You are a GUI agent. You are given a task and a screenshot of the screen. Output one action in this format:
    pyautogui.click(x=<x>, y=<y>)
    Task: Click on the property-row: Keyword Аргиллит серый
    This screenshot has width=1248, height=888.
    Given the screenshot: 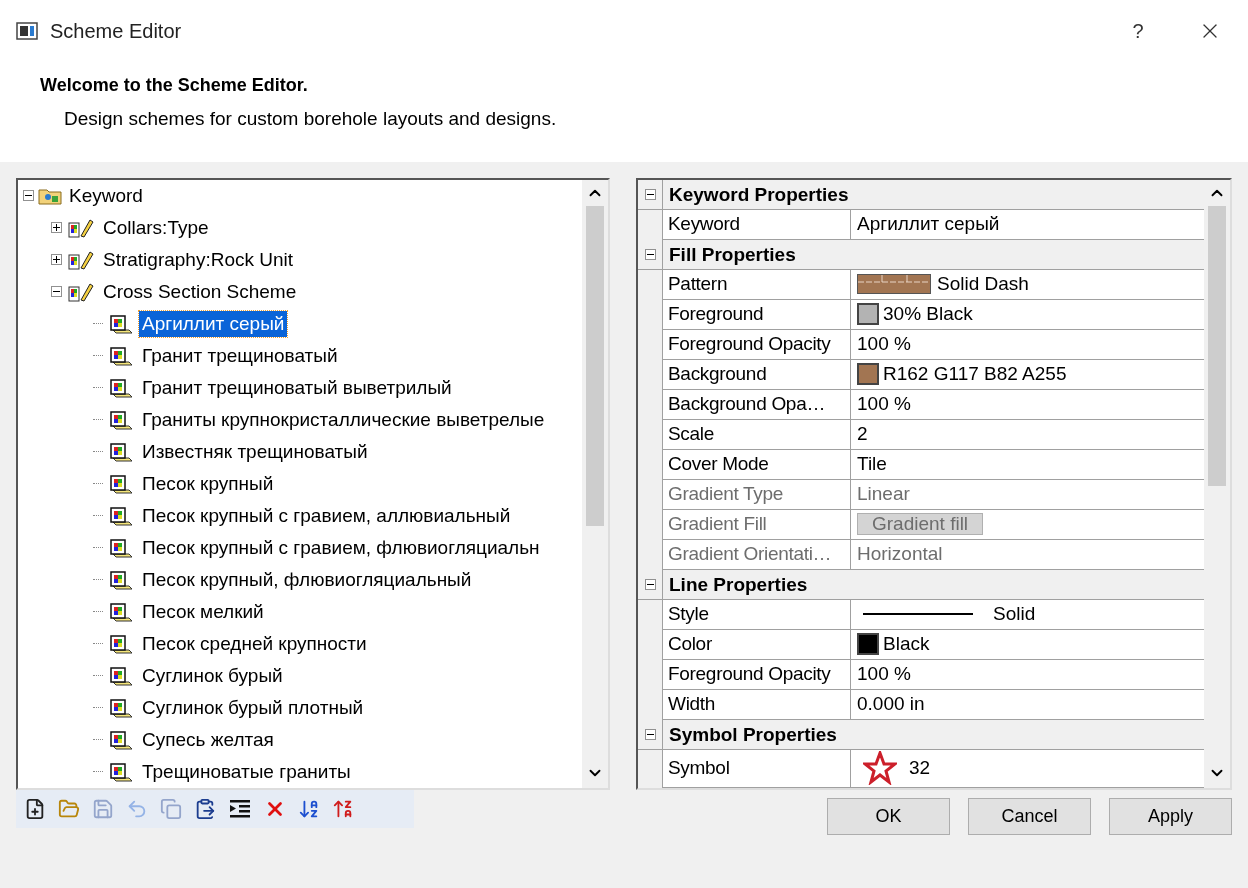 What is the action you would take?
    pyautogui.click(x=933, y=224)
    